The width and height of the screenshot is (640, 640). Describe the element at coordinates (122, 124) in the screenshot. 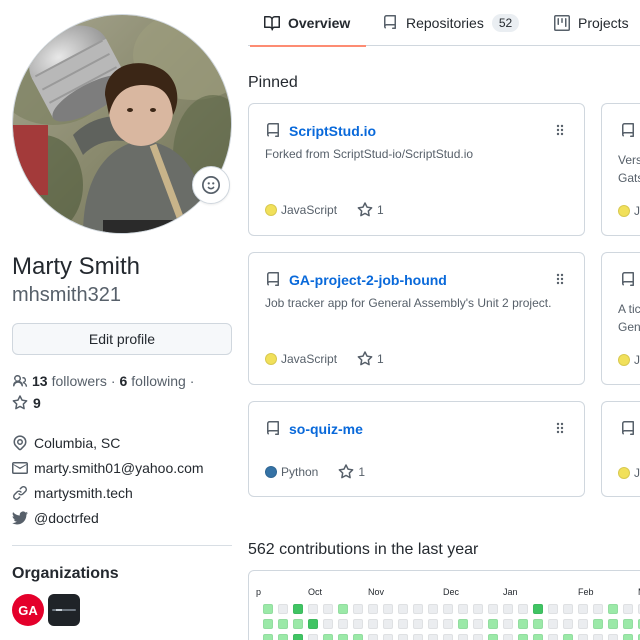

I see `avatar` at that location.